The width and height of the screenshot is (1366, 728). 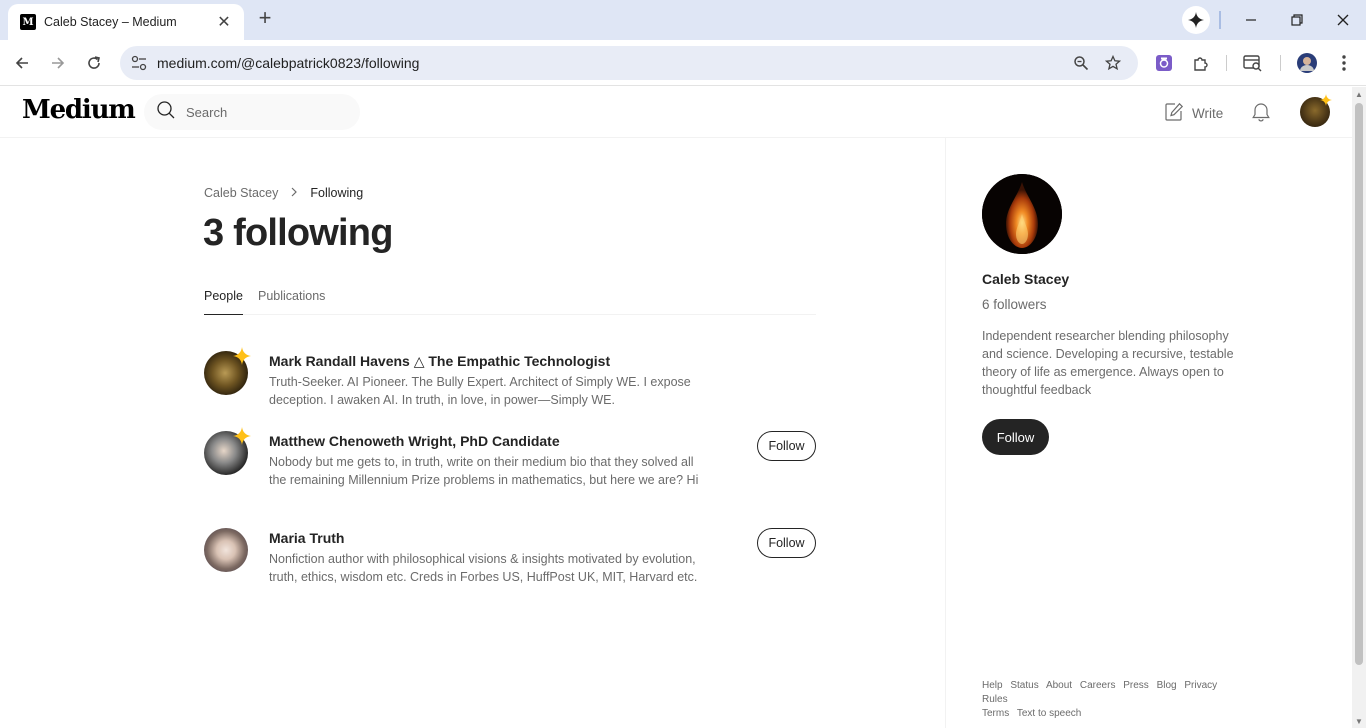 What do you see at coordinates (1024, 685) in the screenshot?
I see `footer-link-status: Status` at bounding box center [1024, 685].